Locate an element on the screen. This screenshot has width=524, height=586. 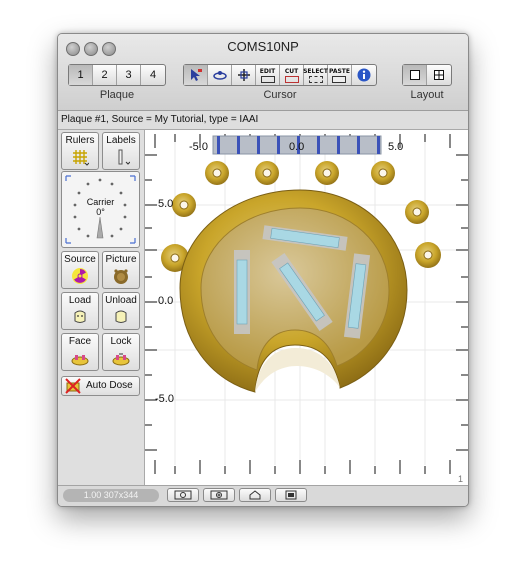
x-tick-label: 0.0 is located at coordinates (297, 147).